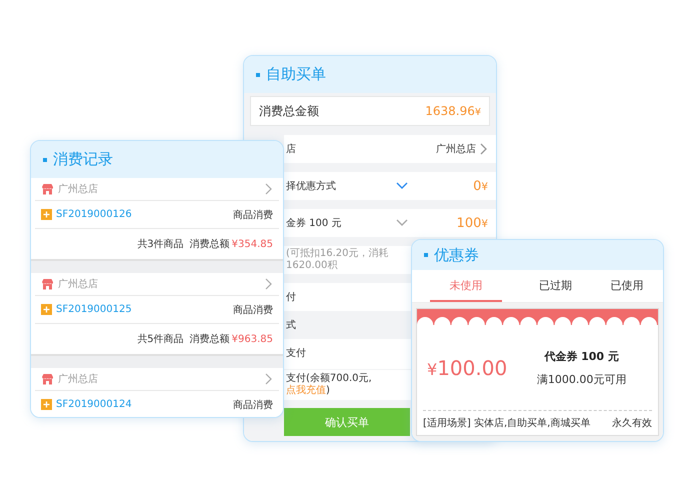  What do you see at coordinates (160, 244) in the screenshot?
I see `item-count: 共3件商品` at bounding box center [160, 244].